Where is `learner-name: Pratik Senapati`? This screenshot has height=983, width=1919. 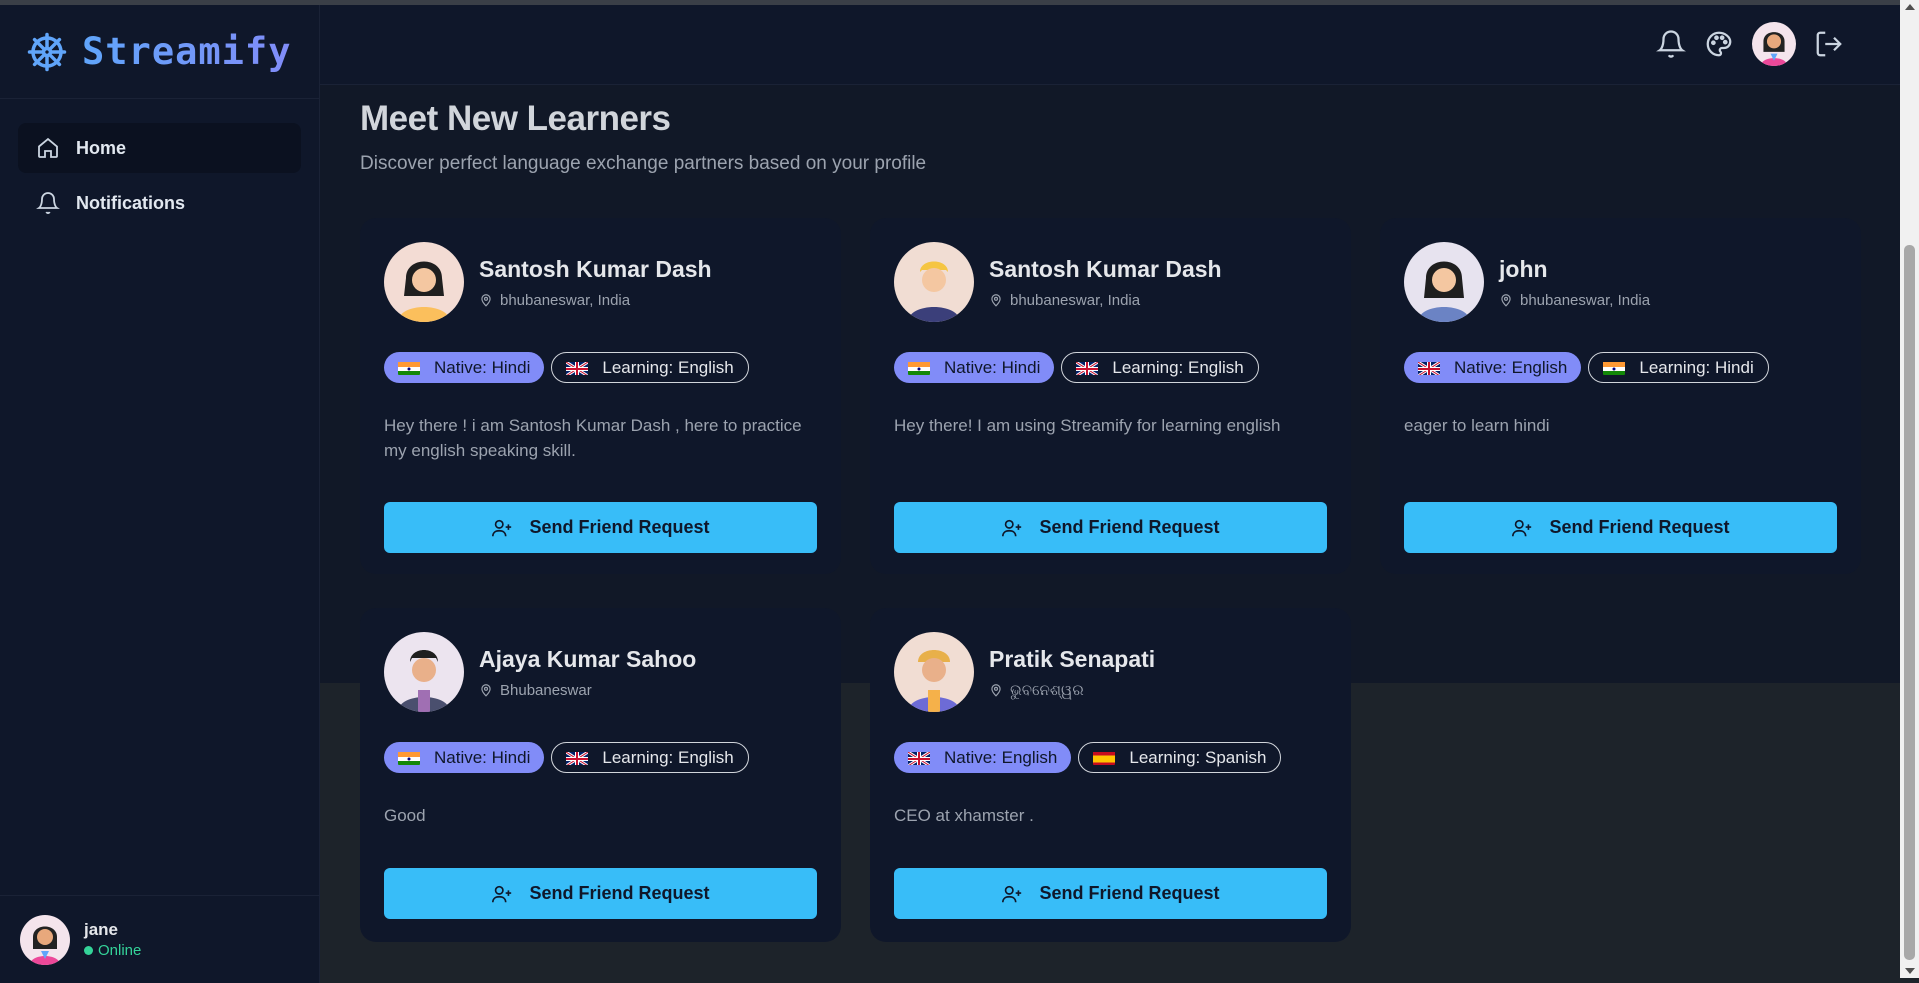 learner-name: Pratik Senapati is located at coordinates (1072, 658).